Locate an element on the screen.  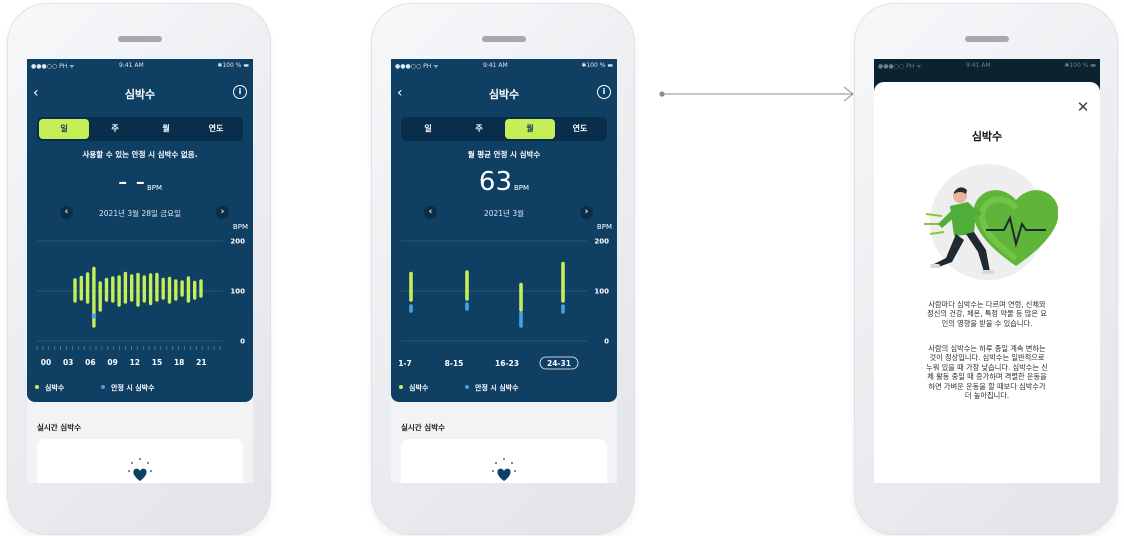
chart-legend: 심박수 안정 시 심박수 is located at coordinates (504, 388).